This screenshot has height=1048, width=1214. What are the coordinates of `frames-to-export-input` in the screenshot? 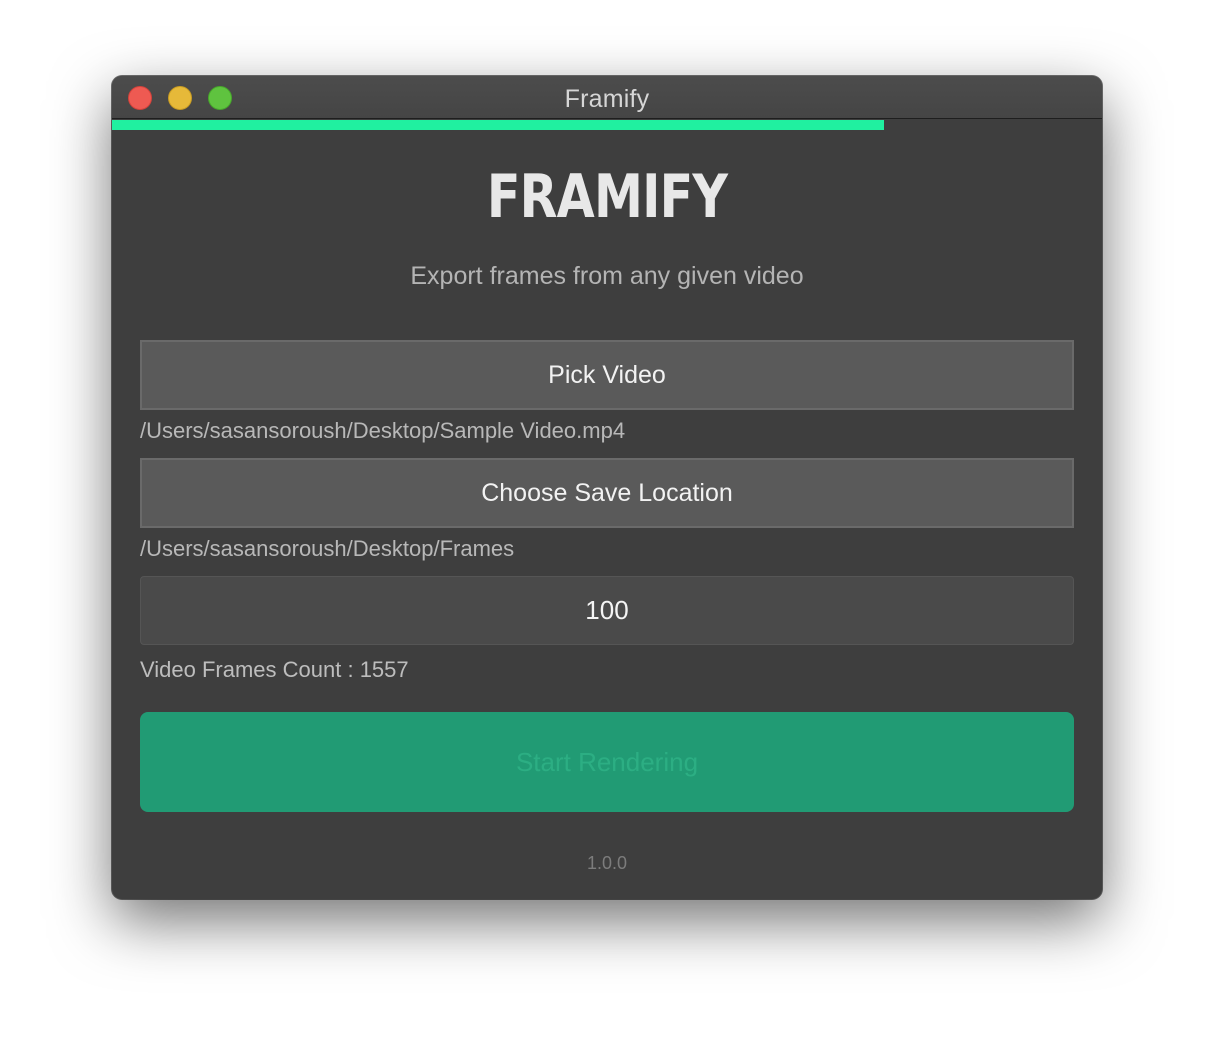 It's located at (607, 610).